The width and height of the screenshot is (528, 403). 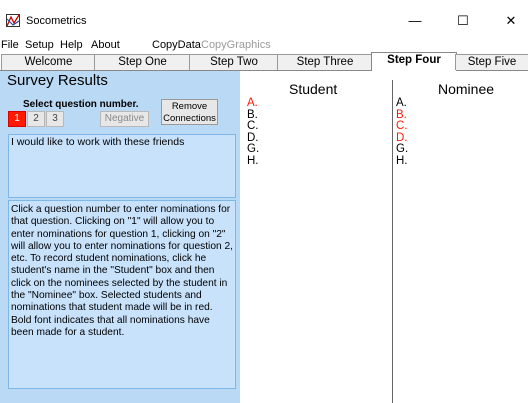 I want to click on menu-file: File, so click(x=10, y=45).